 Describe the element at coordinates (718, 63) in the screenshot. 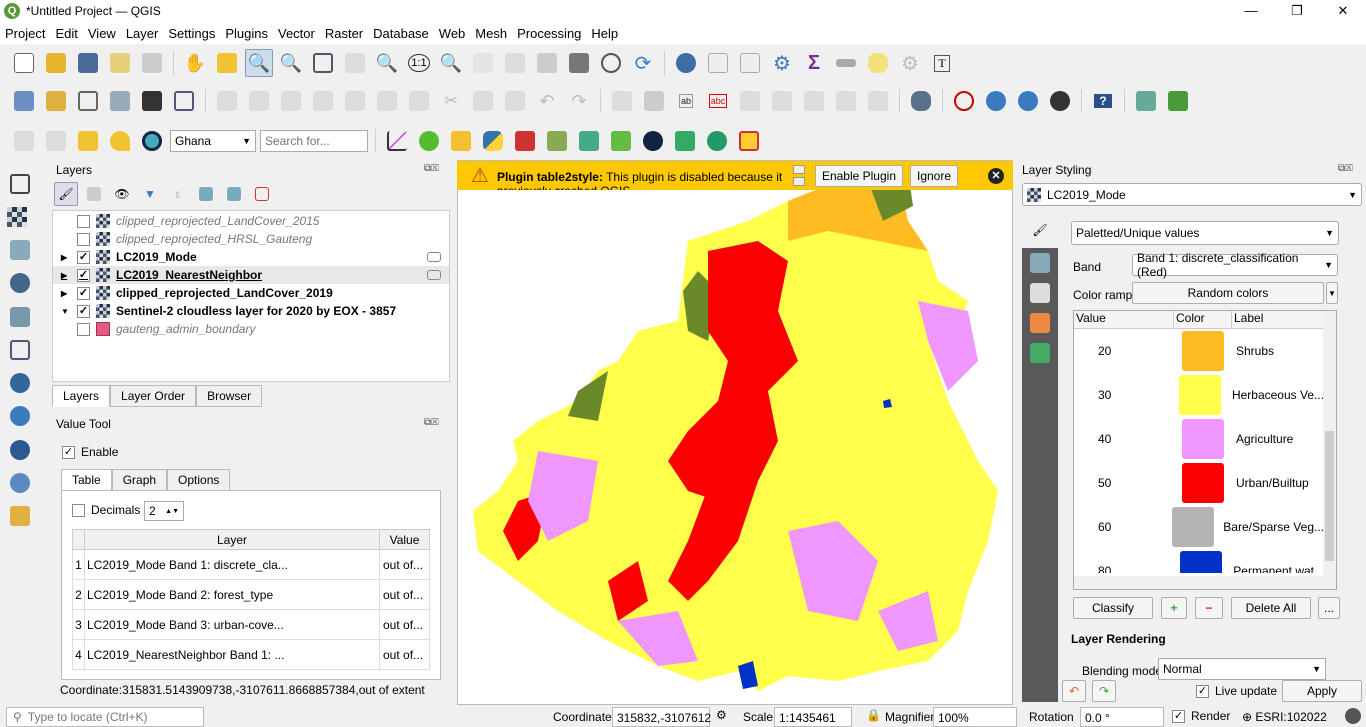

I see `attribute-table-button` at that location.